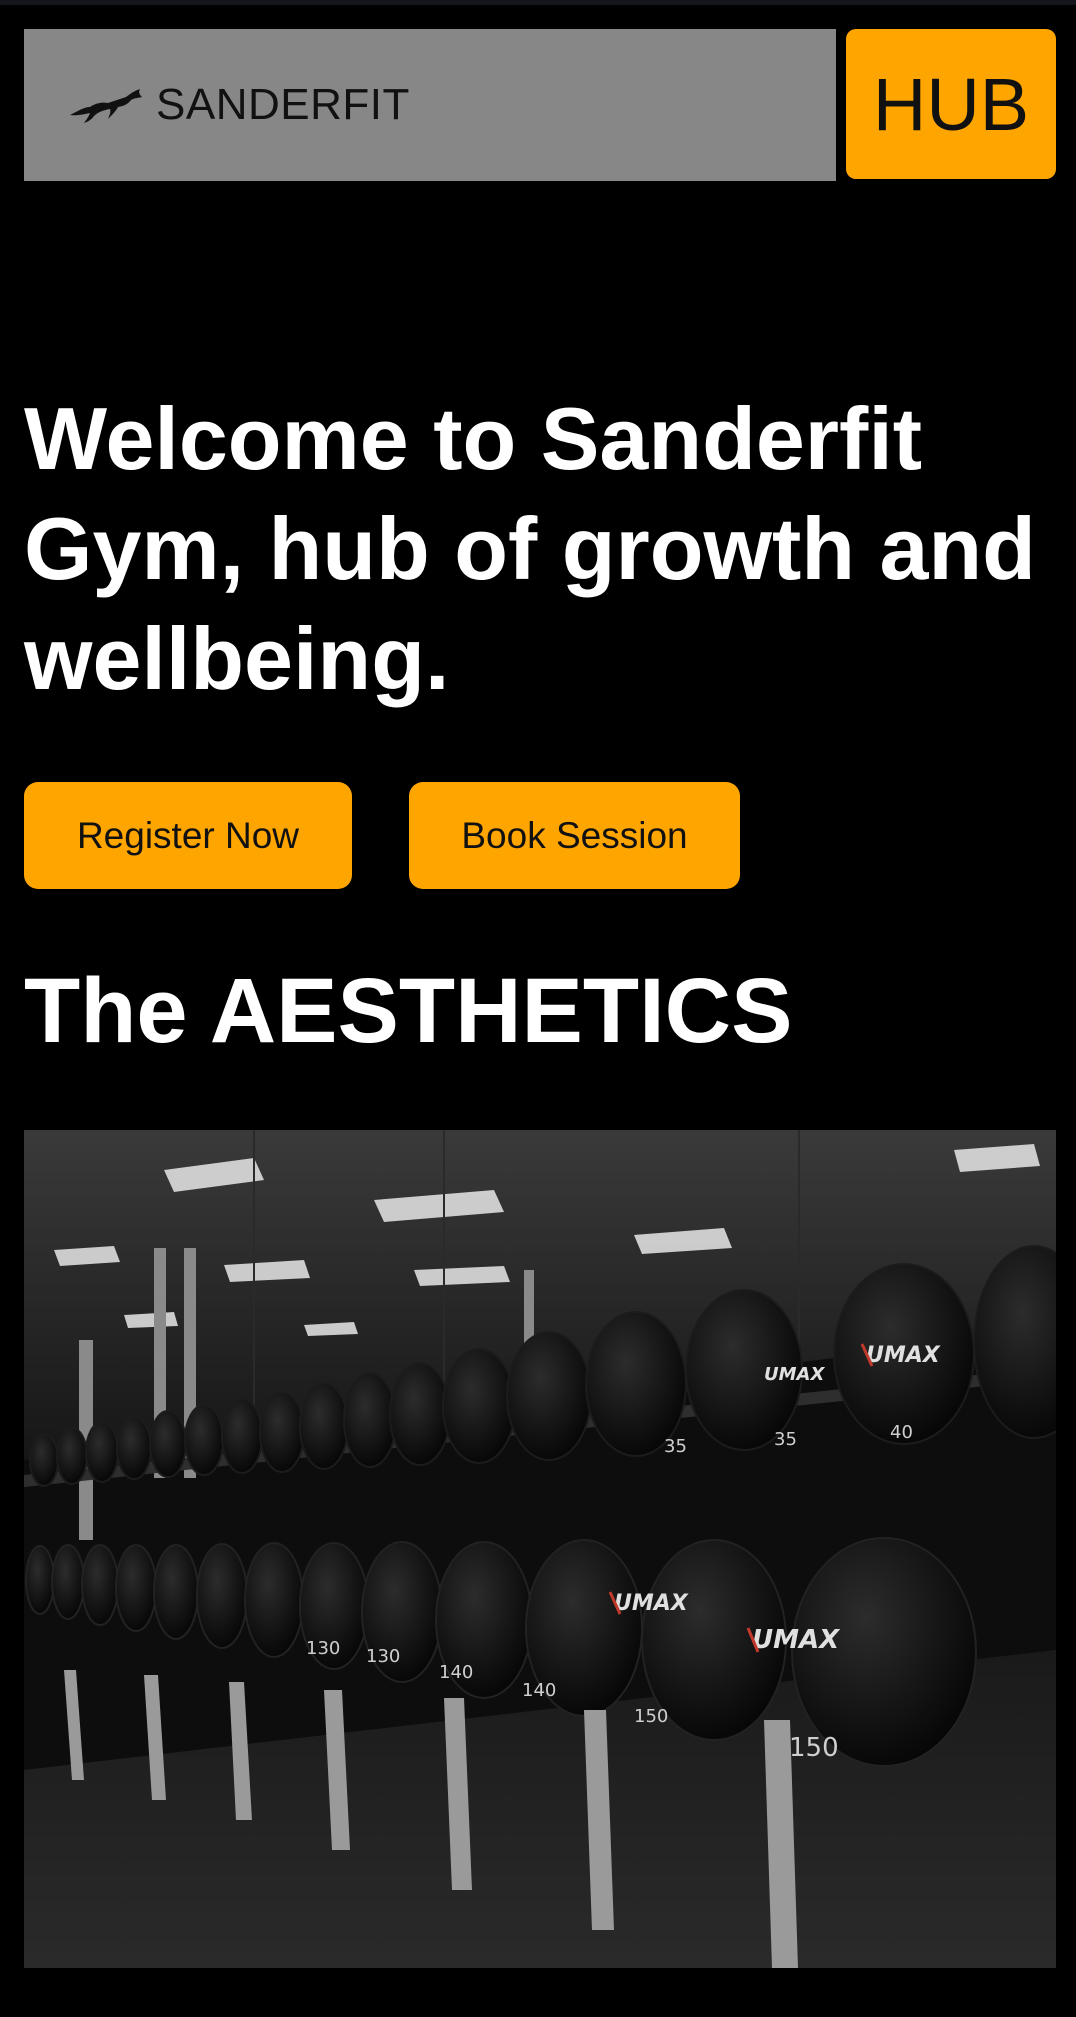 The image size is (1076, 2017). What do you see at coordinates (574, 835) in the screenshot?
I see `book-session-button: Book Session` at bounding box center [574, 835].